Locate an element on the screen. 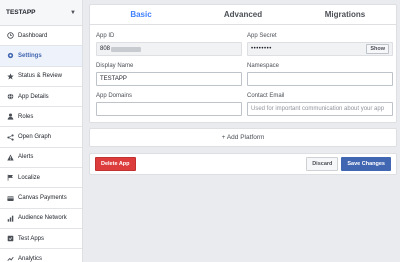 The width and height of the screenshot is (400, 262). app-domains-label: App Domains is located at coordinates (114, 96).